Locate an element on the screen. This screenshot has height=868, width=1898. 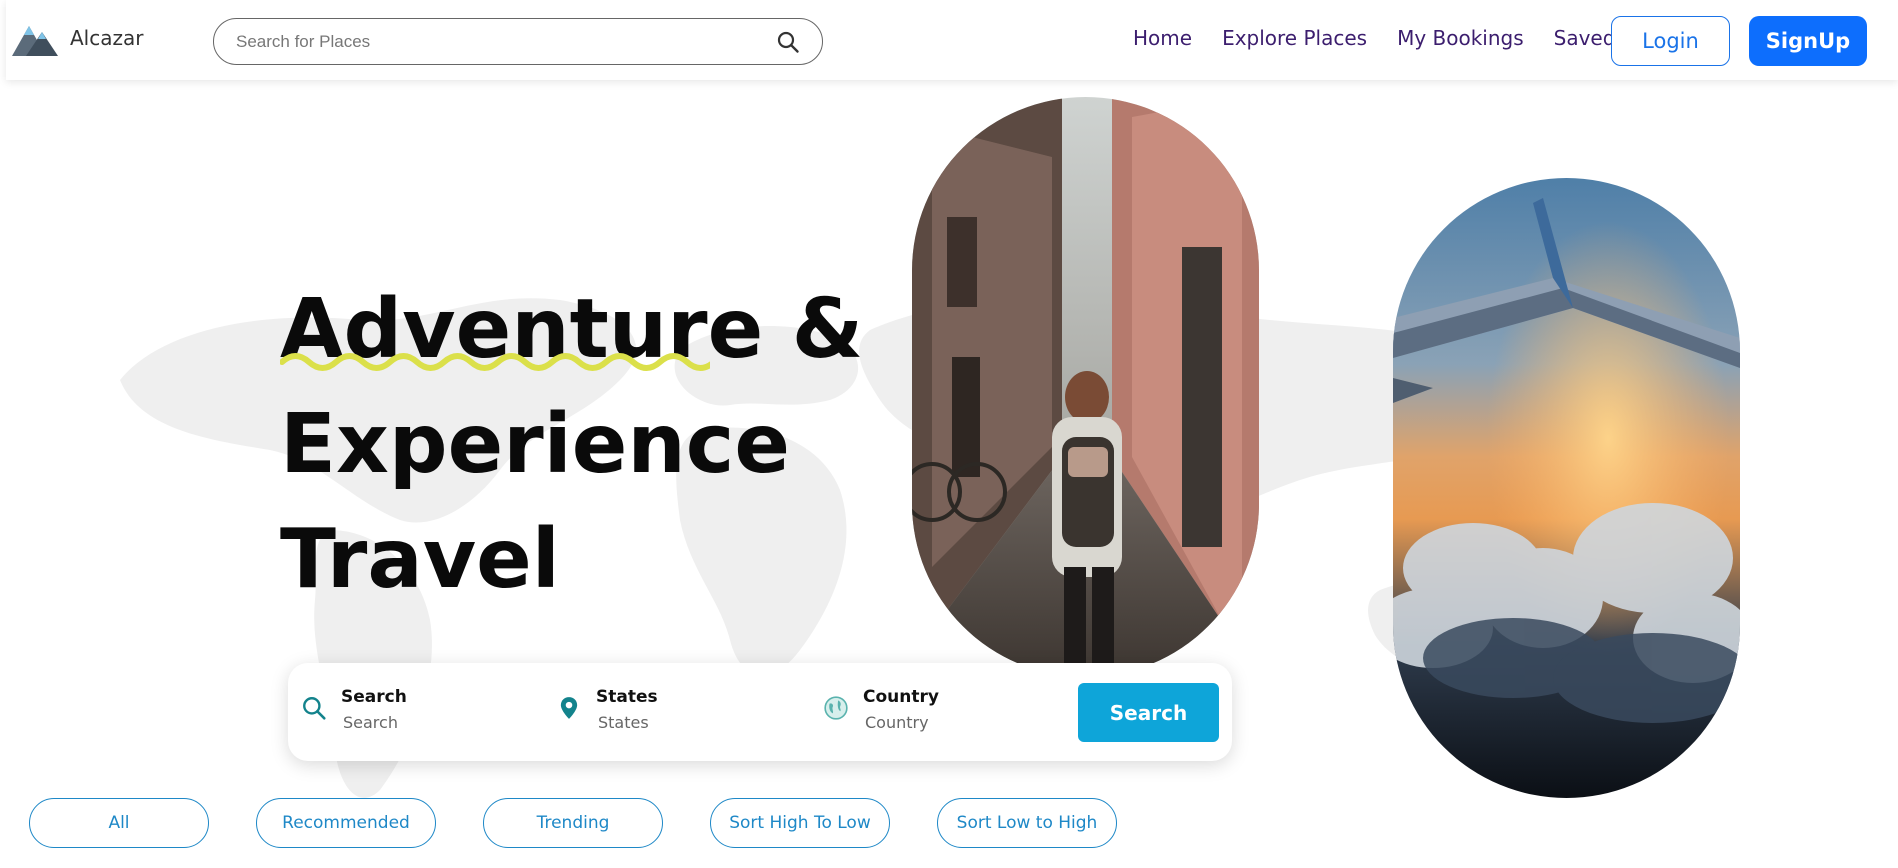
hero-title: Adventure & Experience Travel is located at coordinates (571, 444).